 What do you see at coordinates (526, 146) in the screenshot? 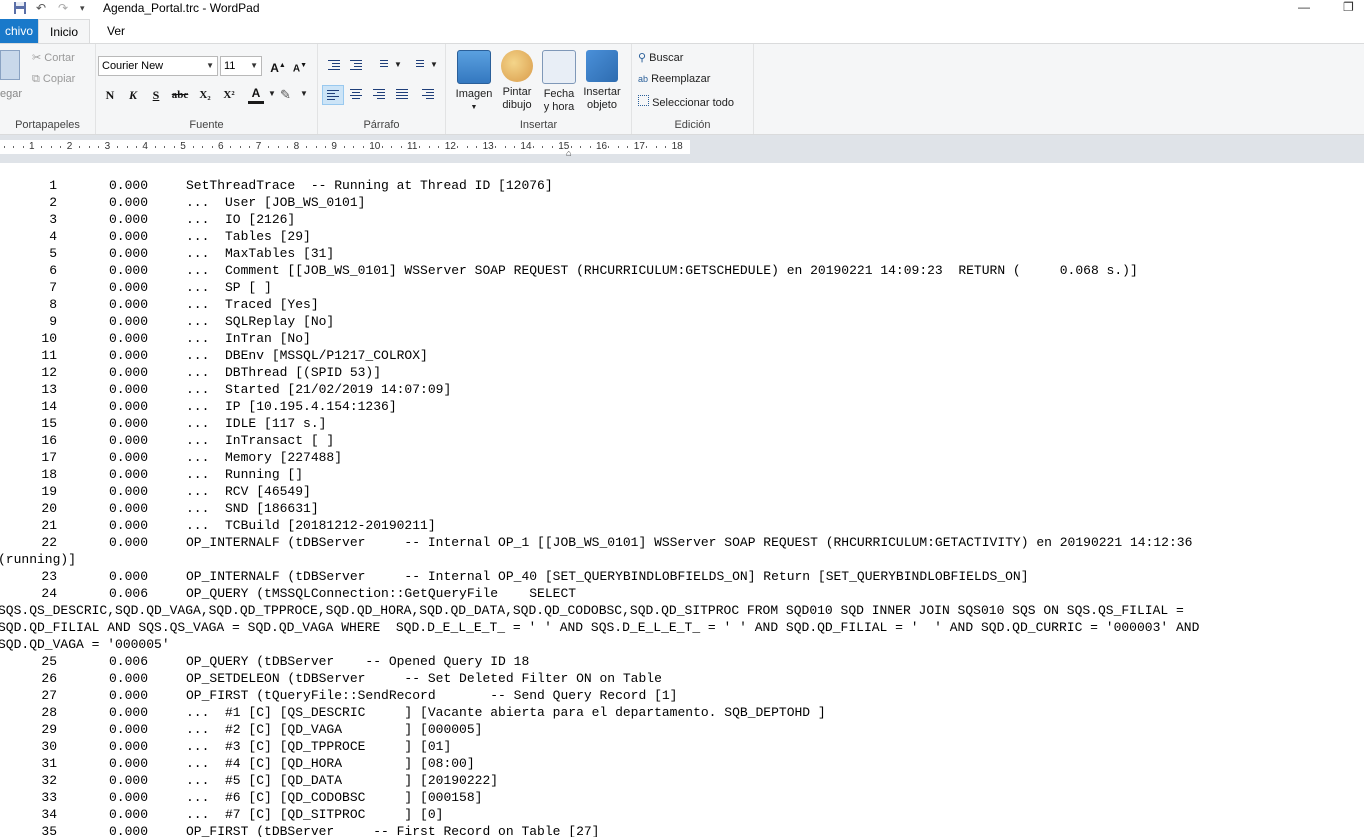
I see `ruler-number: 14` at bounding box center [526, 146].